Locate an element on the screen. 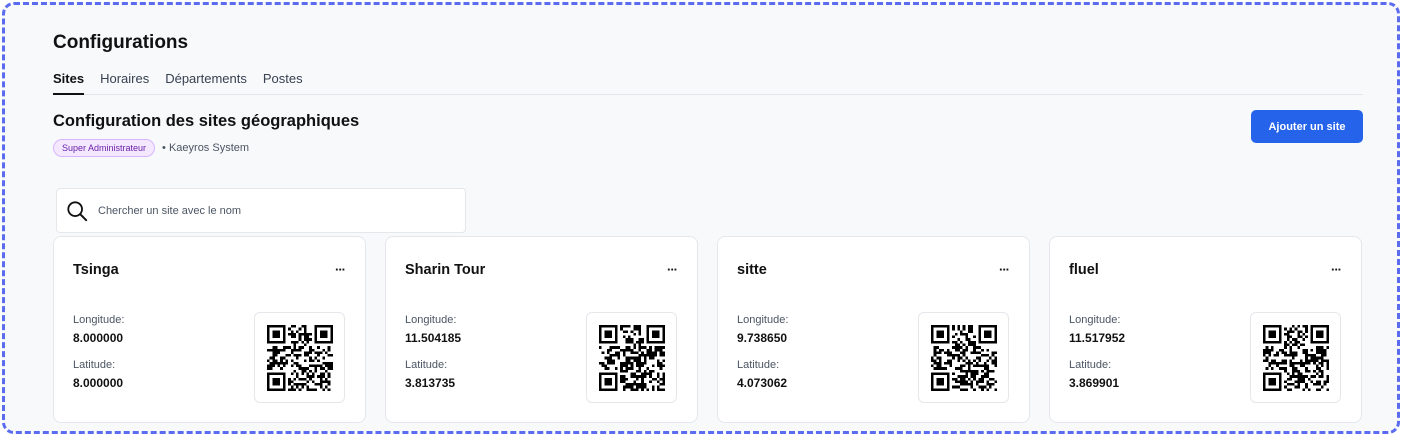 The image size is (1404, 437). section-title: Configuration des sites géographiques is located at coordinates (206, 121).